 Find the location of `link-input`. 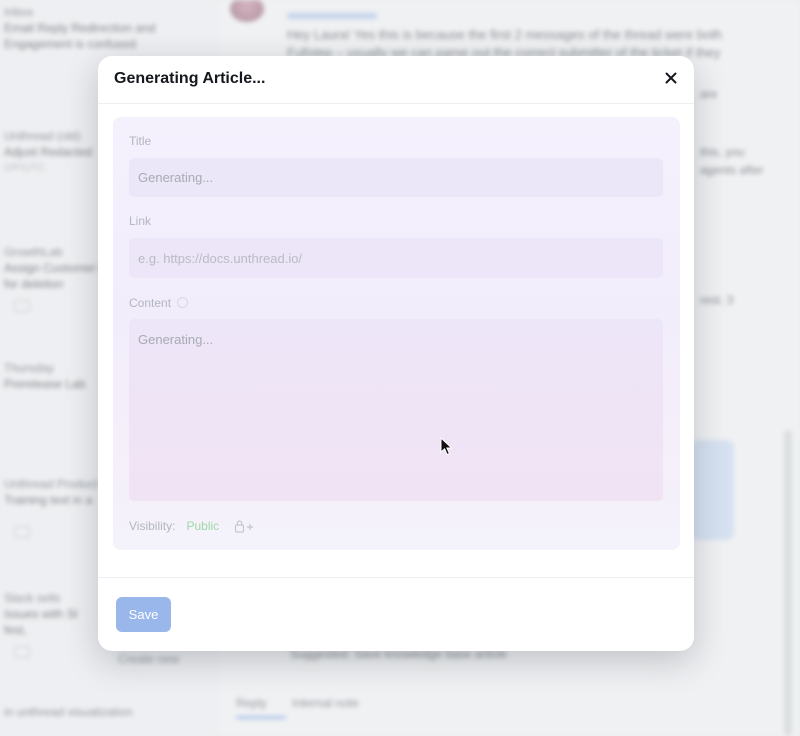

link-input is located at coordinates (396, 258).